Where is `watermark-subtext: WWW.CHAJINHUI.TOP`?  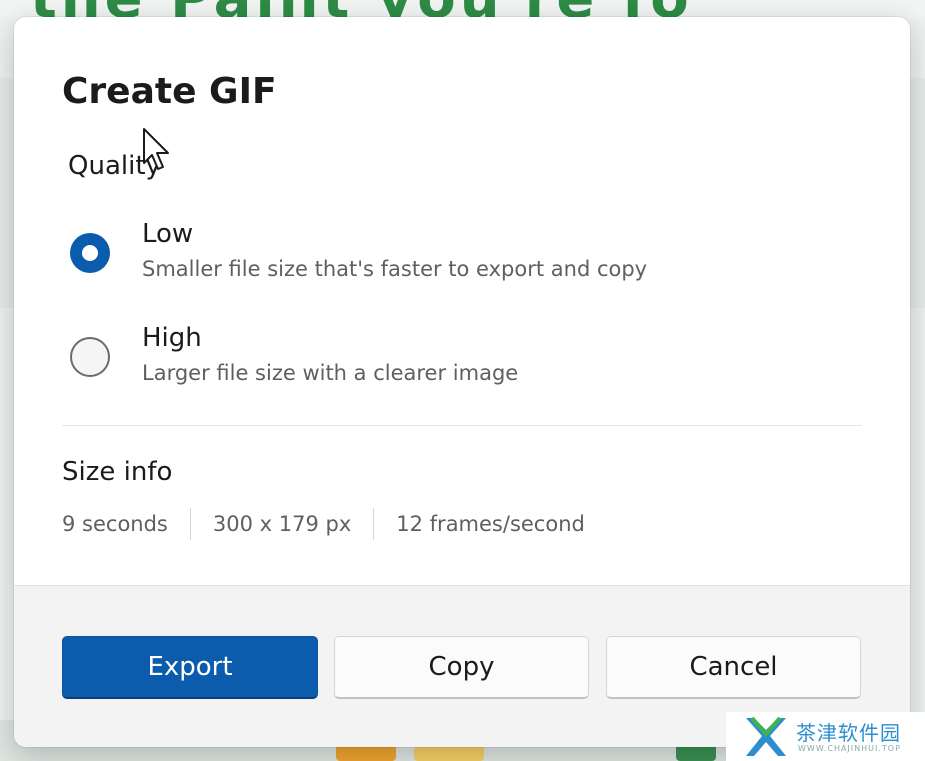 watermark-subtext: WWW.CHAJINHUI.TOP is located at coordinates (849, 748).